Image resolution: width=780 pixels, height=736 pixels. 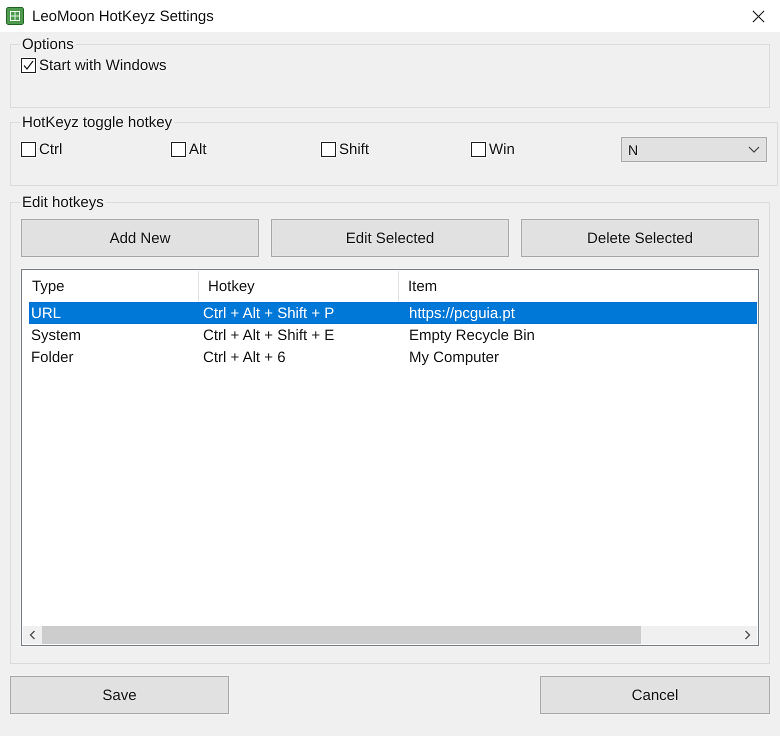 What do you see at coordinates (393, 357) in the screenshot?
I see `table-row: Folder Ctrl + Alt + 6 My Computer` at bounding box center [393, 357].